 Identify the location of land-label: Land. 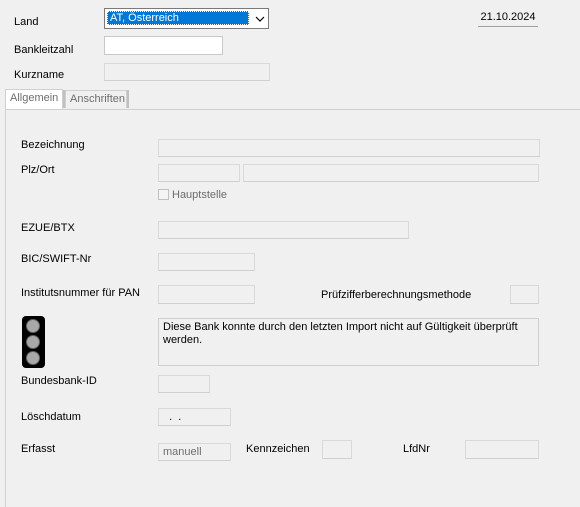
(26, 22).